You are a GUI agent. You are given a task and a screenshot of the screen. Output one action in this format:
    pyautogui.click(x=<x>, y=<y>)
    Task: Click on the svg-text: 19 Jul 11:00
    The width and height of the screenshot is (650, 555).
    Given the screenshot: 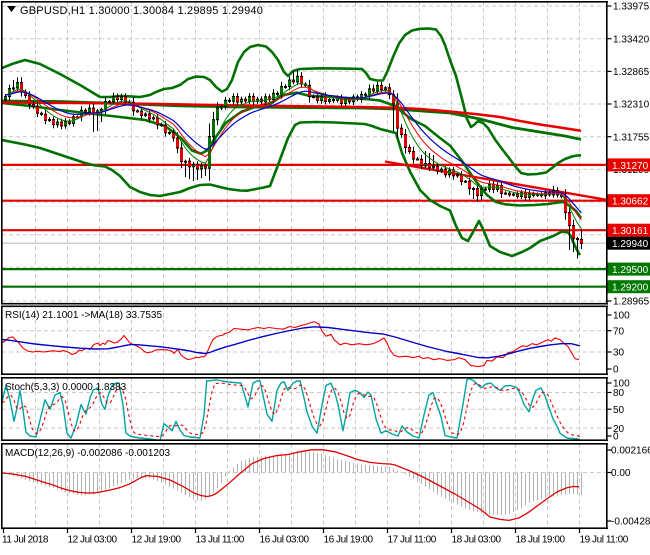 What is the action you would take?
    pyautogui.click(x=604, y=540)
    